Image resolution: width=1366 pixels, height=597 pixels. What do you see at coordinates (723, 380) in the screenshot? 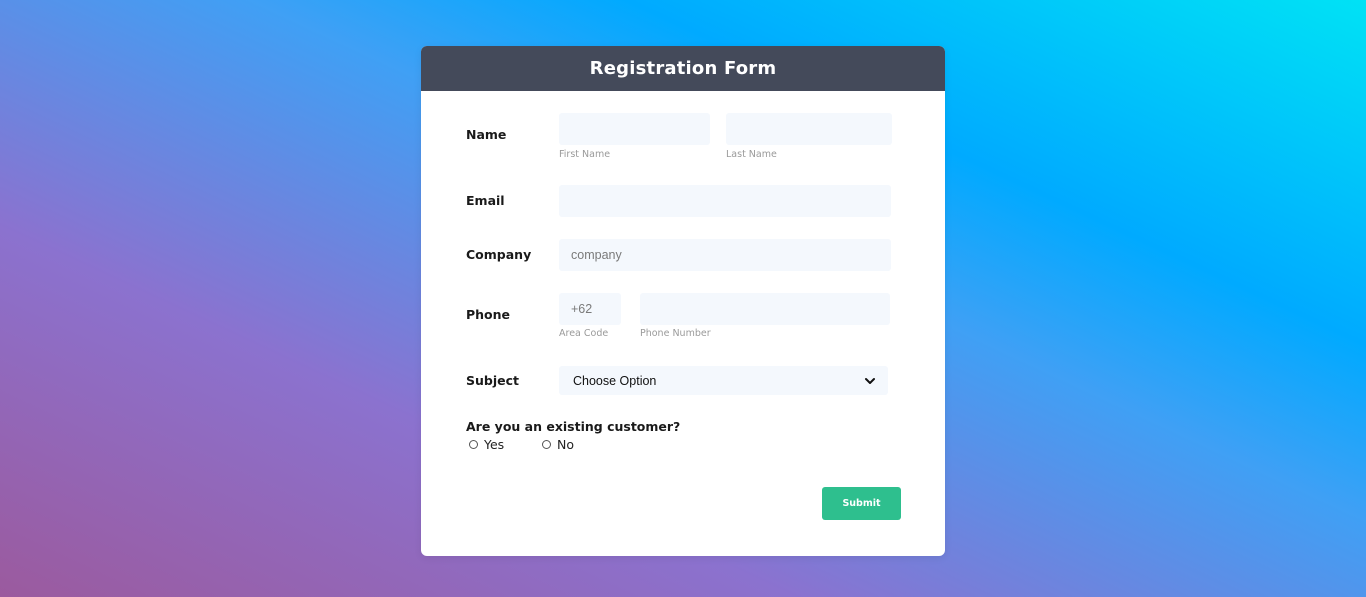
I see `subject-select: Choose Option` at bounding box center [723, 380].